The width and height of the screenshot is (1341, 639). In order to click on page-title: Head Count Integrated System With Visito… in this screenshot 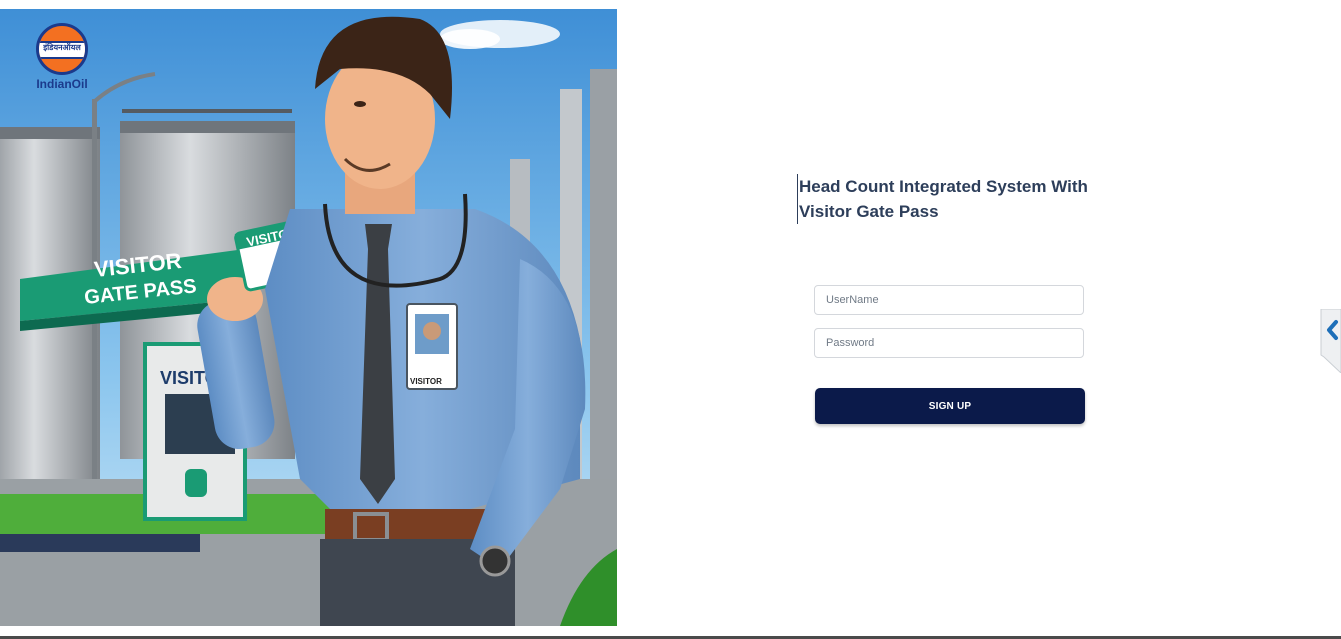, I will do `click(948, 199)`.